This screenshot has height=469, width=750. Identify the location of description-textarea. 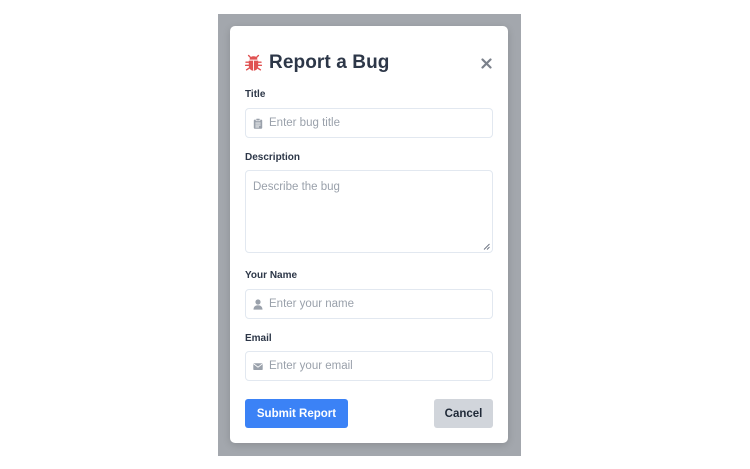
(369, 211).